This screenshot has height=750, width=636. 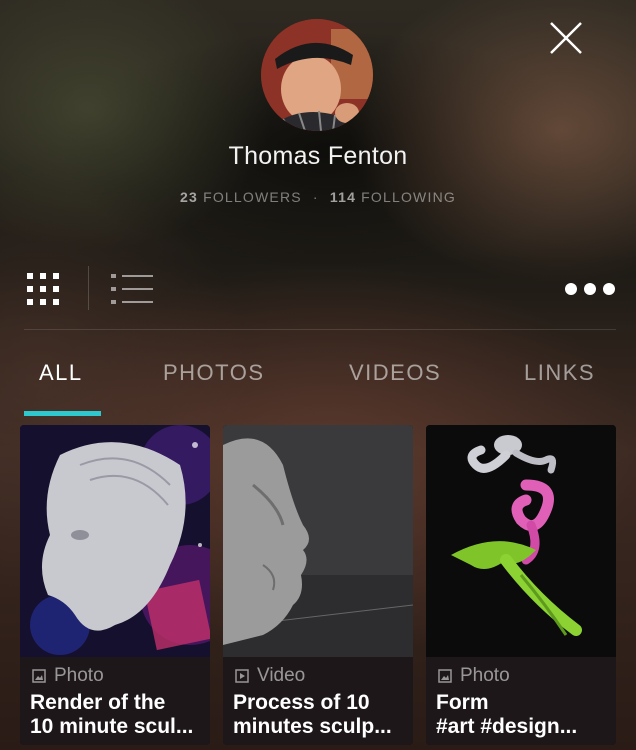 I want to click on grid-view-button, so click(x=43, y=289).